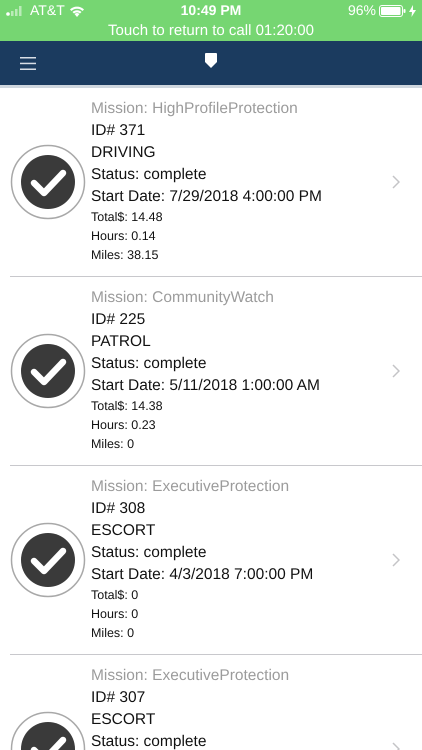 This screenshot has width=422, height=750. What do you see at coordinates (115, 614) in the screenshot?
I see `hours-value: Hours: 0` at bounding box center [115, 614].